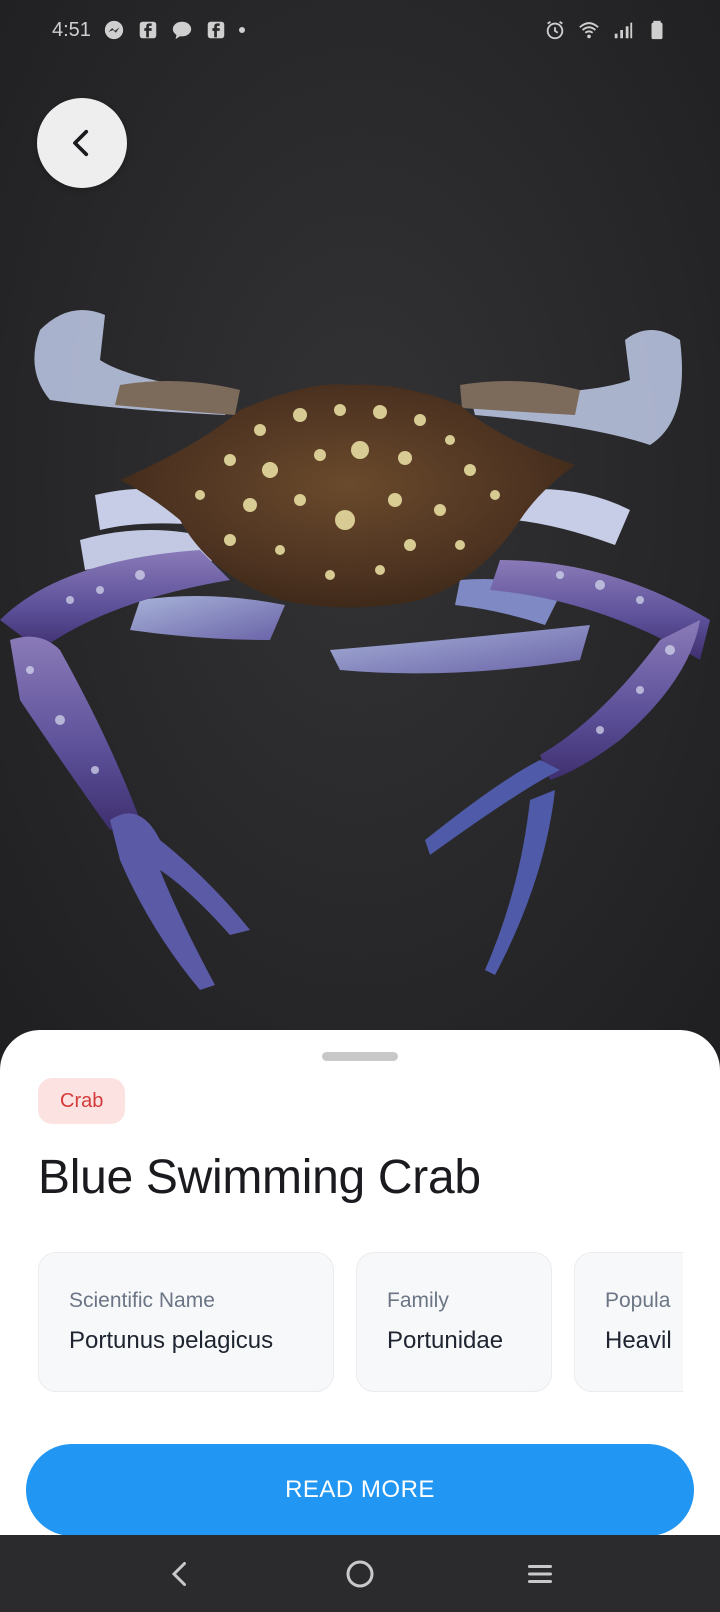  I want to click on chat-icon, so click(182, 30).